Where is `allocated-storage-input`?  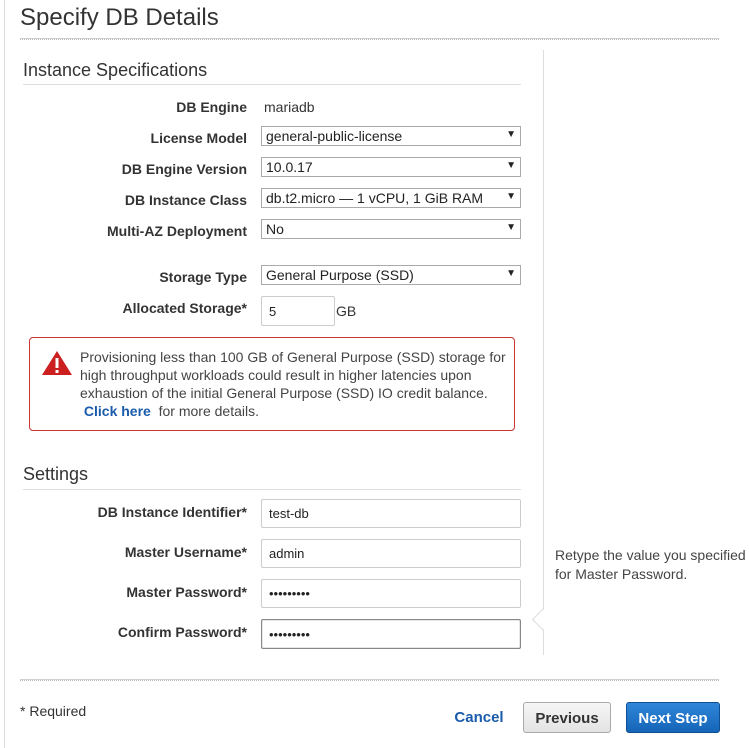
allocated-storage-input is located at coordinates (298, 311).